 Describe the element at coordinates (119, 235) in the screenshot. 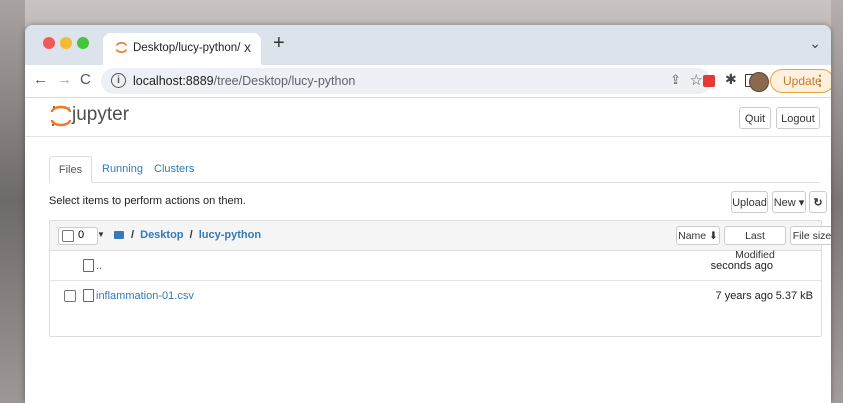

I see `folder-icon` at that location.